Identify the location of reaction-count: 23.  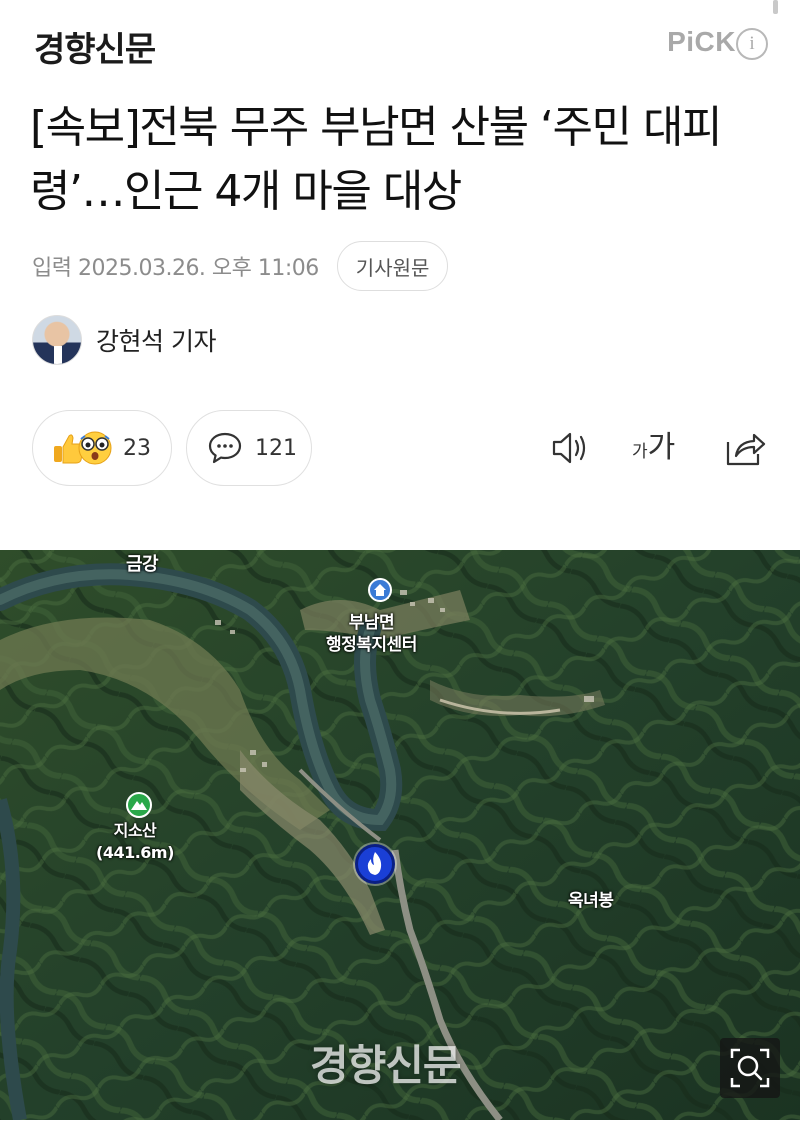
(137, 448).